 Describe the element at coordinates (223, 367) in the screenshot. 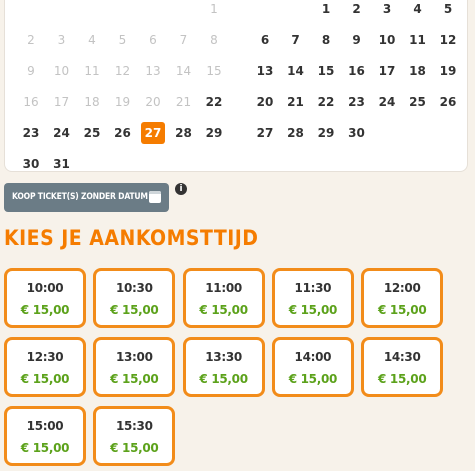

I see `time-slot-button: 13:30 € 15,00` at that location.